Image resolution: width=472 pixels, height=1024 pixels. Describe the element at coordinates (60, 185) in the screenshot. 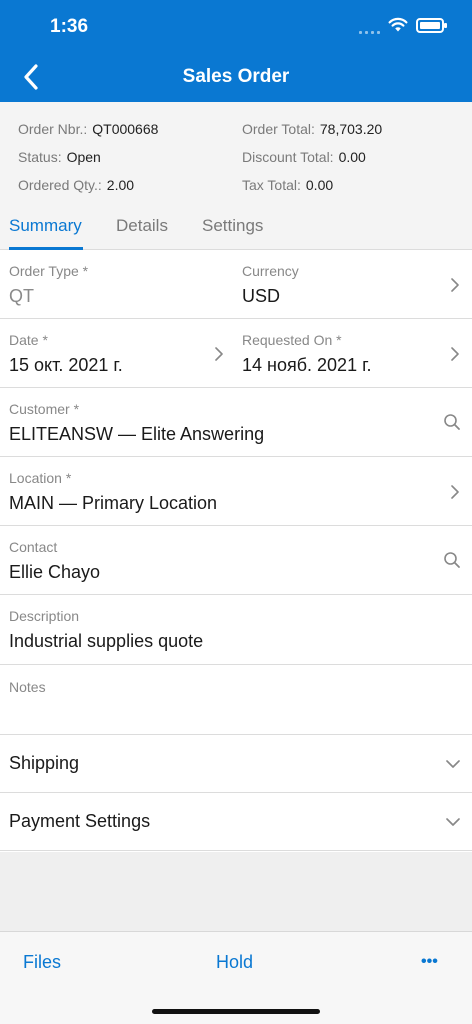

I see `ordered-qty-label: Ordered Qty.:` at that location.